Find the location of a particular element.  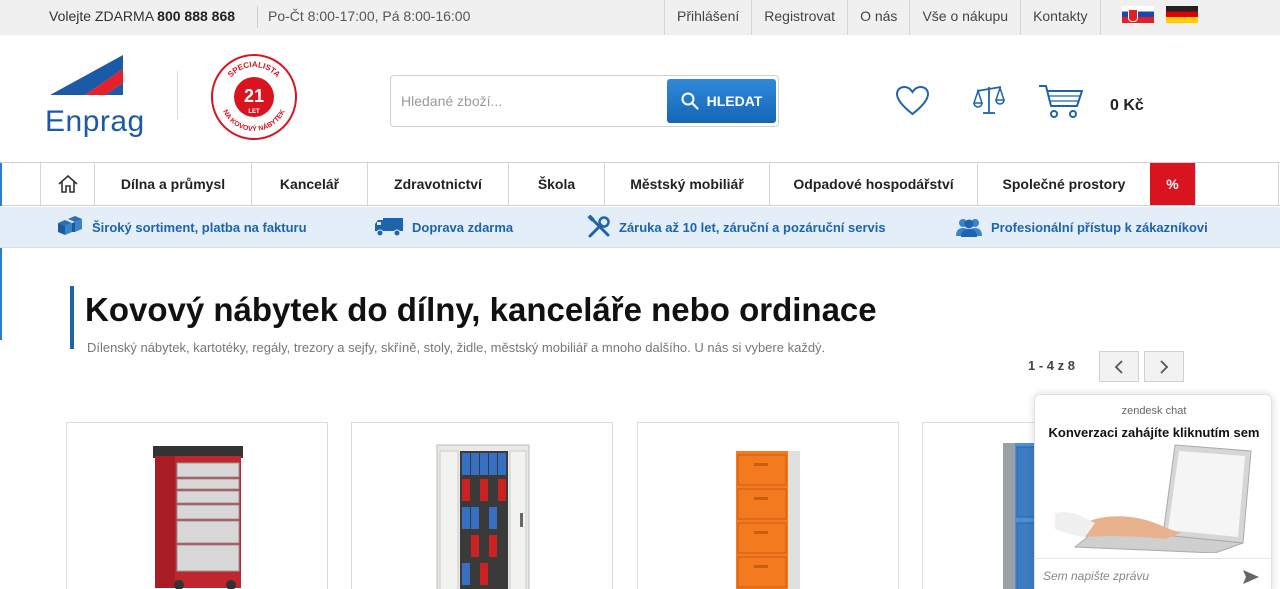

usp-free-delivery: Doprava zdarma is located at coordinates (443, 227).